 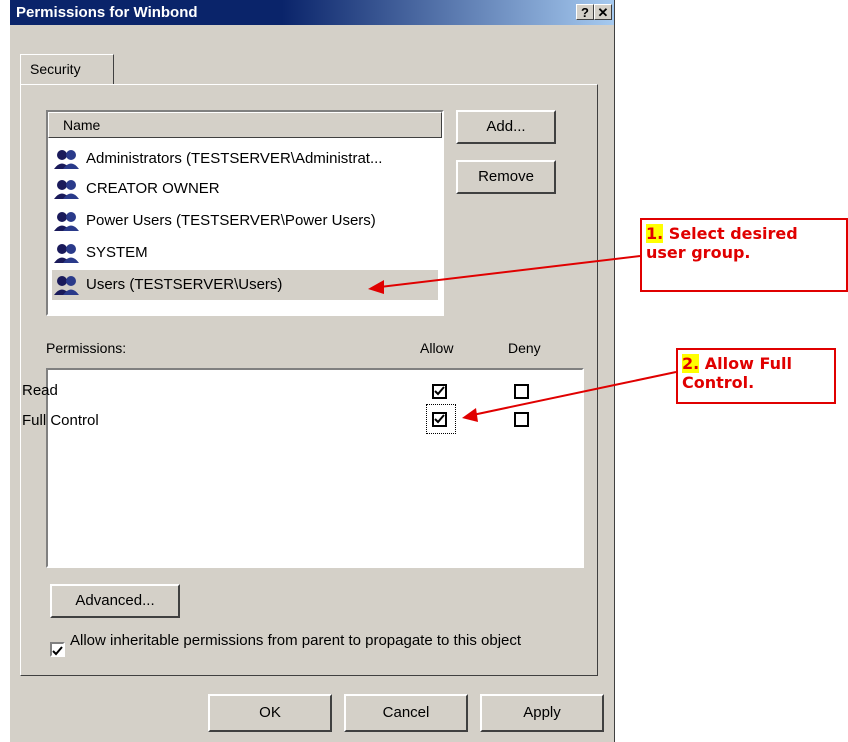 I want to click on callout-number: 1., so click(x=655, y=233).